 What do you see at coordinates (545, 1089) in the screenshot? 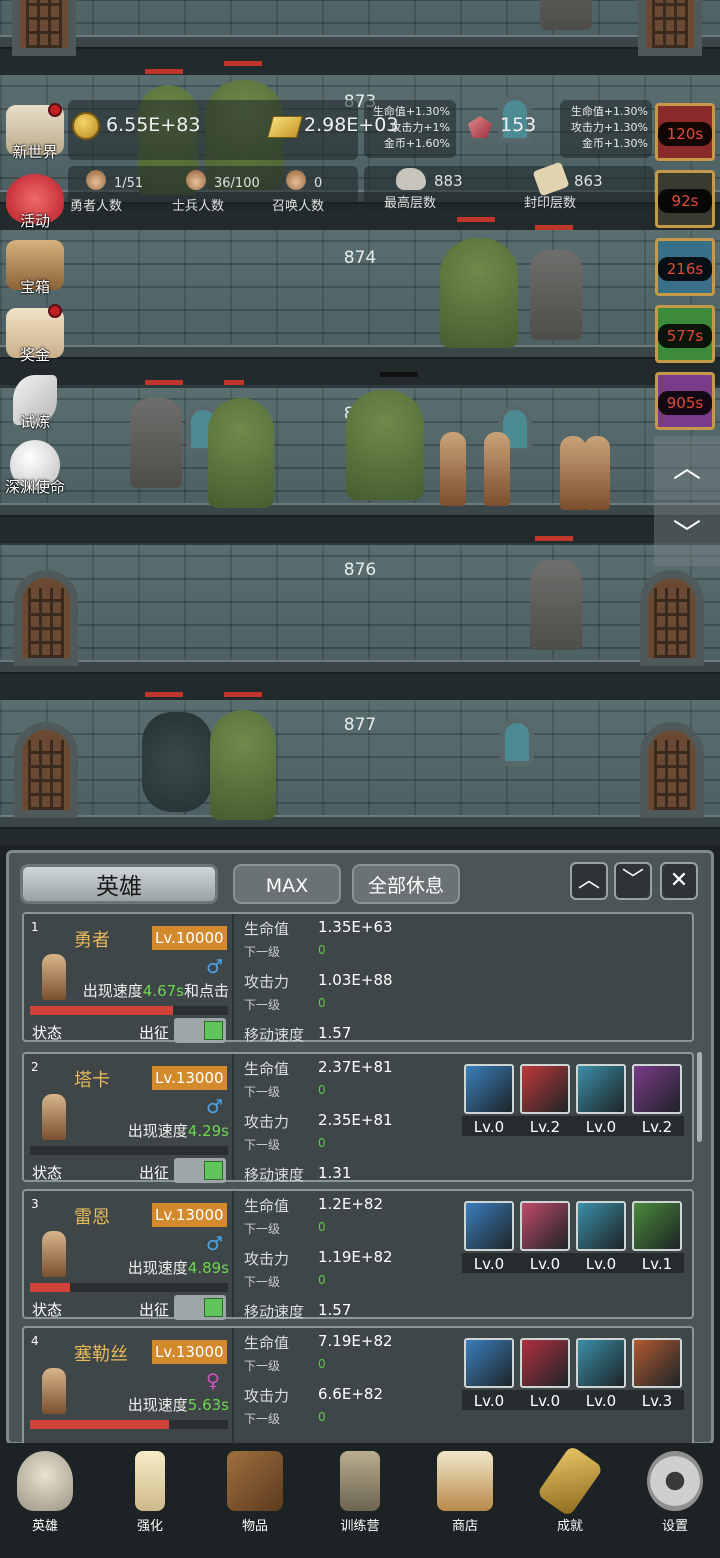
I see `battle-axe-icon` at bounding box center [545, 1089].